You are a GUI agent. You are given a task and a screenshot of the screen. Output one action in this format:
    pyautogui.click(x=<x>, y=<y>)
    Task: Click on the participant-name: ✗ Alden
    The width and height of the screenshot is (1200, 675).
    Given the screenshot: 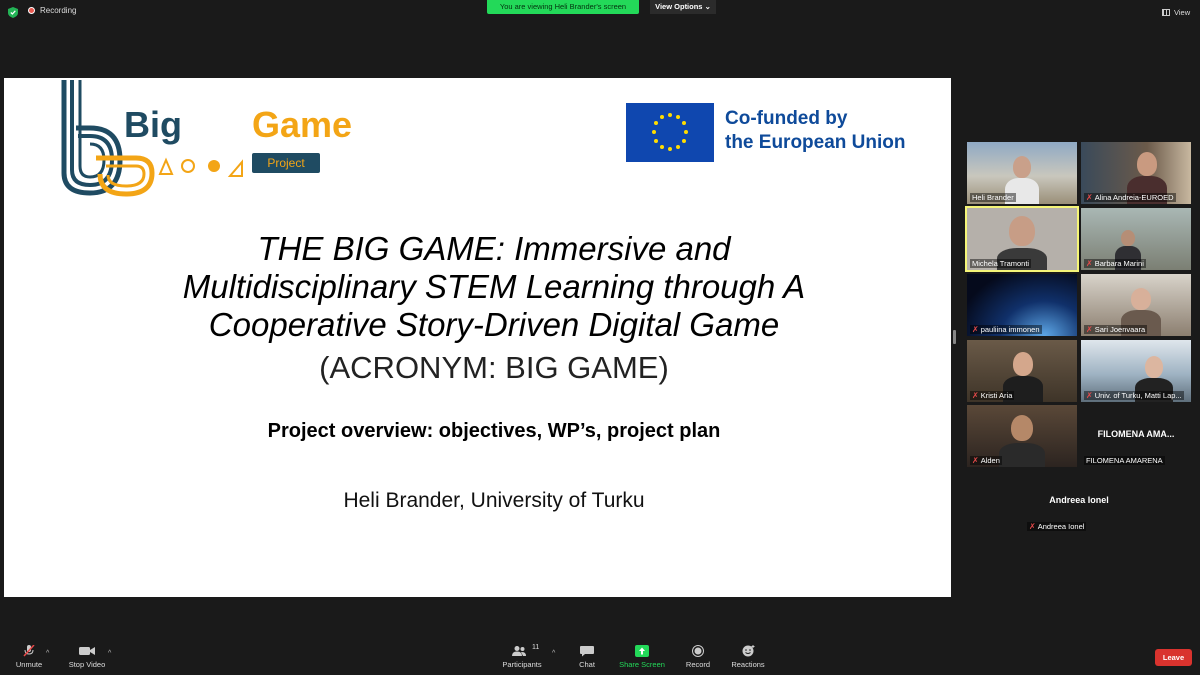 What is the action you would take?
    pyautogui.click(x=986, y=460)
    